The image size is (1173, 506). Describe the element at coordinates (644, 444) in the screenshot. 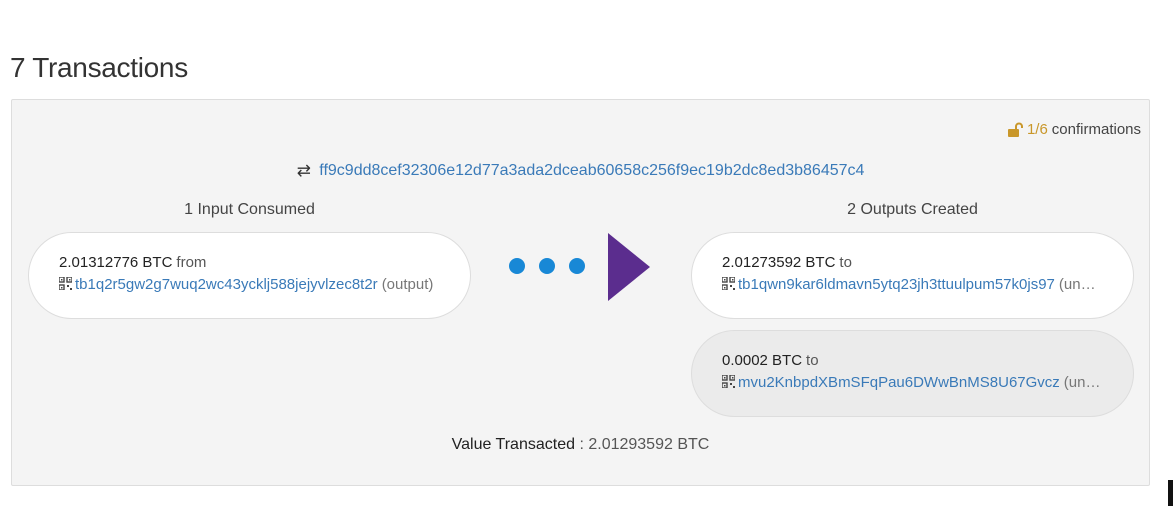

I see `value-transacted-amount: : 2.01293592 BTC` at that location.